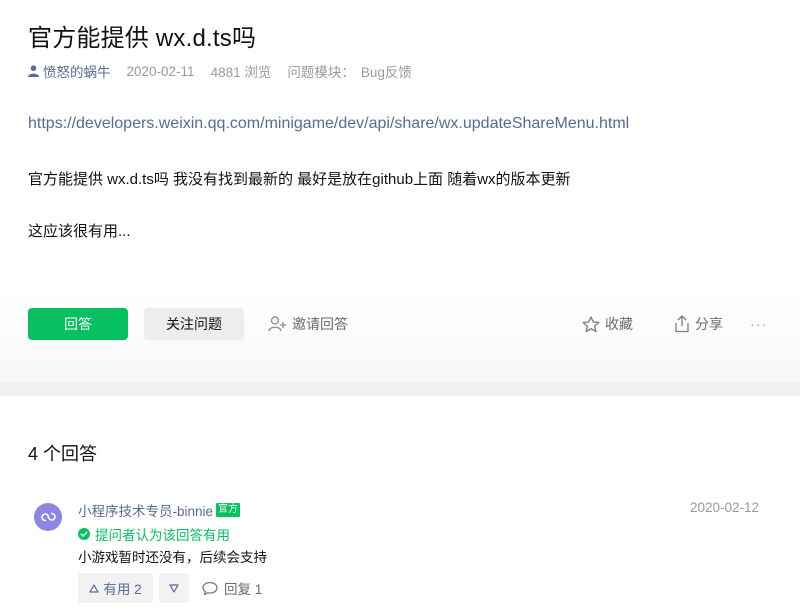  What do you see at coordinates (277, 324) in the screenshot?
I see `add-user-icon` at bounding box center [277, 324].